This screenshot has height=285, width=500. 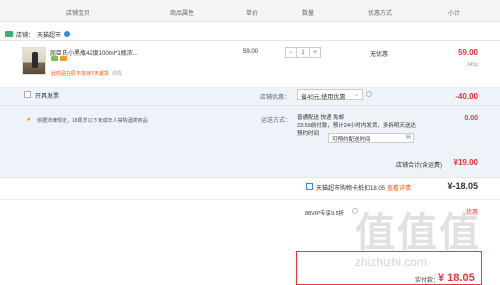 What do you see at coordinates (379, 55) in the screenshot?
I see `promo-method: 无优惠` at bounding box center [379, 55].